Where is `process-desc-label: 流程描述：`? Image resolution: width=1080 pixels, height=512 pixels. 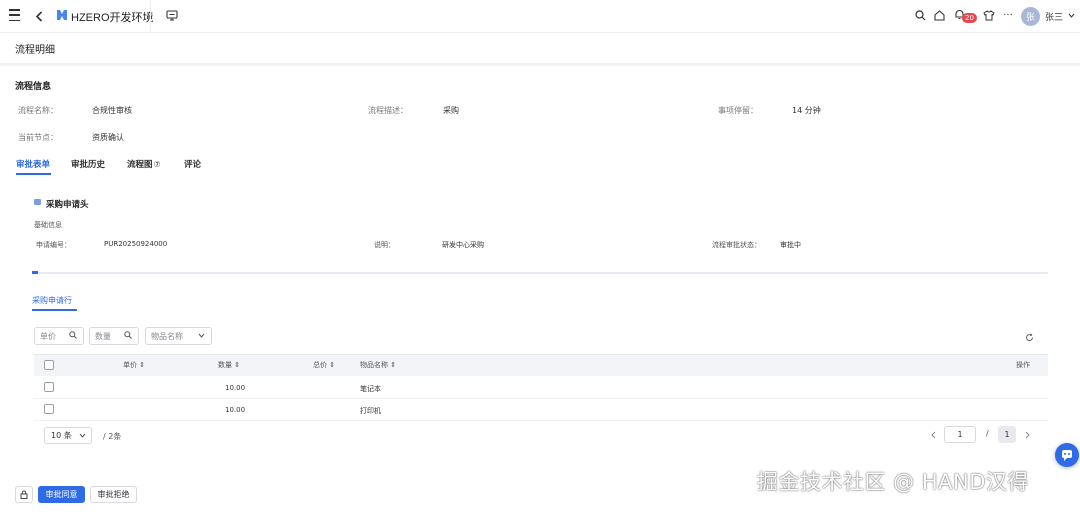
process-desc-label: 流程描述： is located at coordinates (388, 110).